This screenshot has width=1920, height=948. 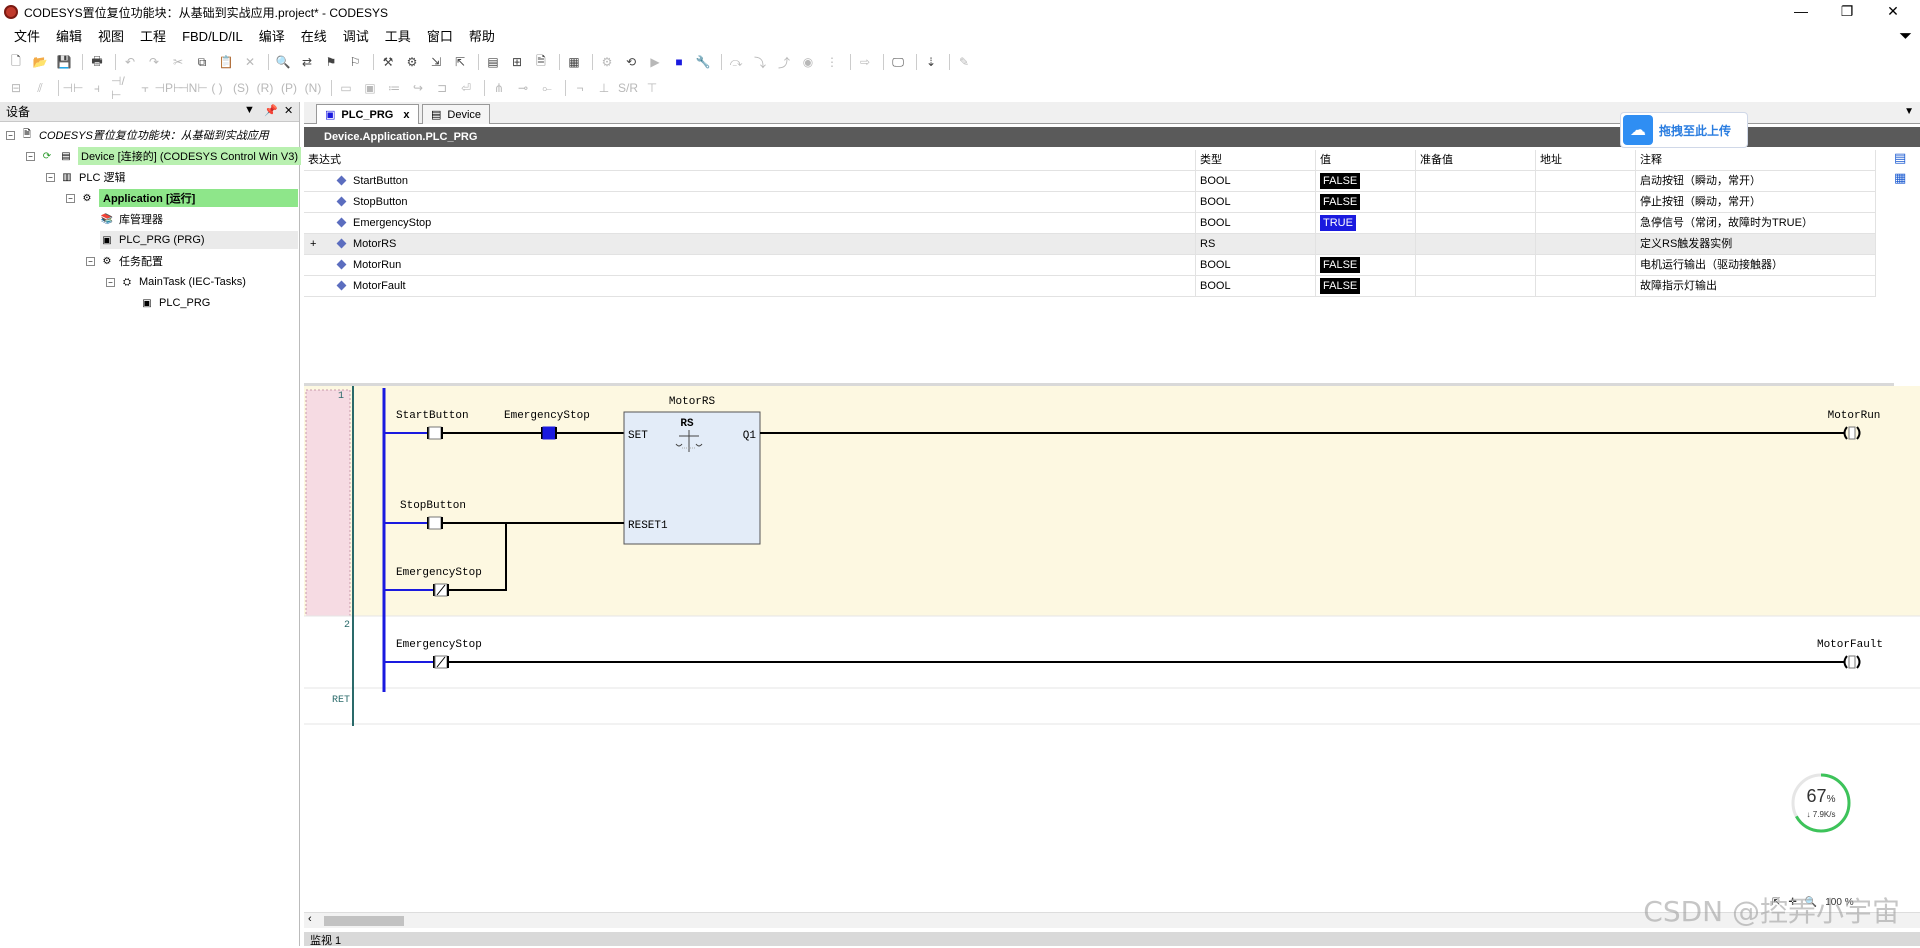 What do you see at coordinates (1090, 202) in the screenshot?
I see `table-row: StopButton BOOL FALSE 停止按钮（瞬动，常开）` at bounding box center [1090, 202].